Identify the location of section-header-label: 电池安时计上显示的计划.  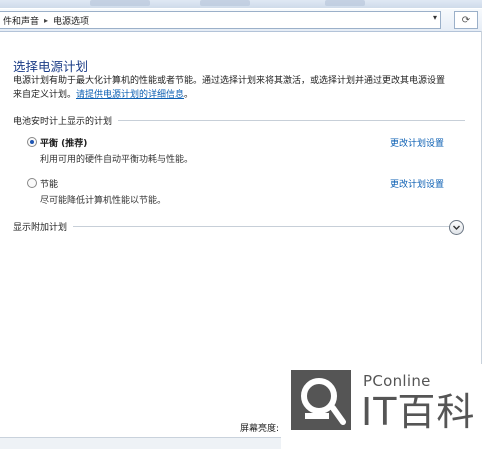
(63, 122).